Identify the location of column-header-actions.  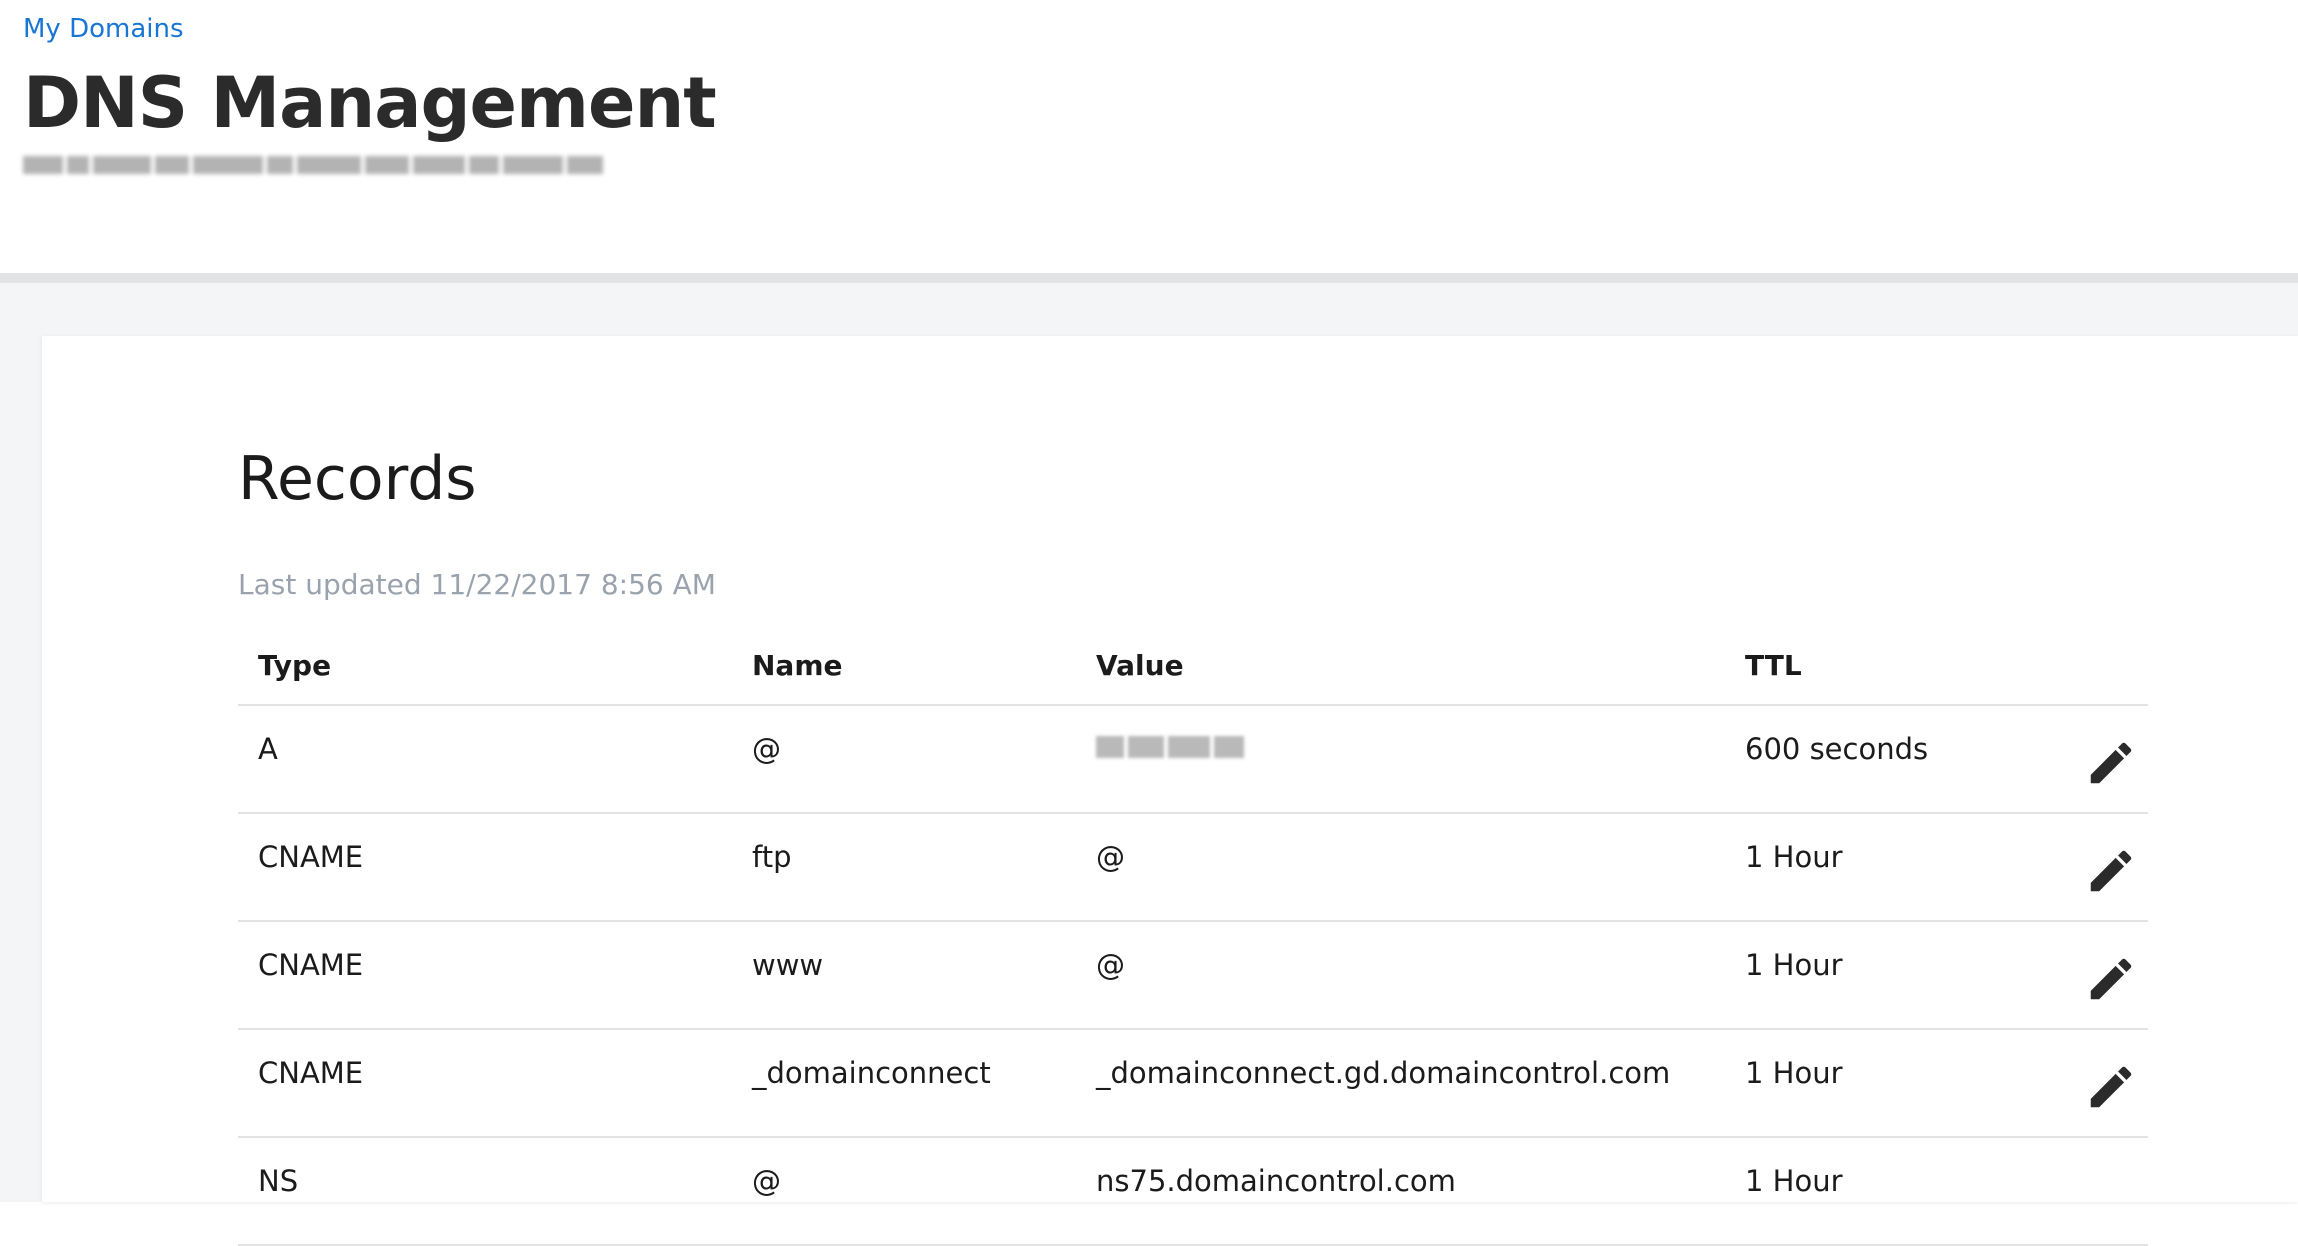
(2086, 666).